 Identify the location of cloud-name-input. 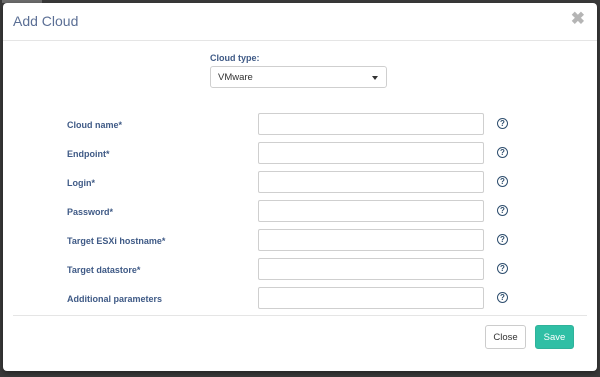
(371, 124).